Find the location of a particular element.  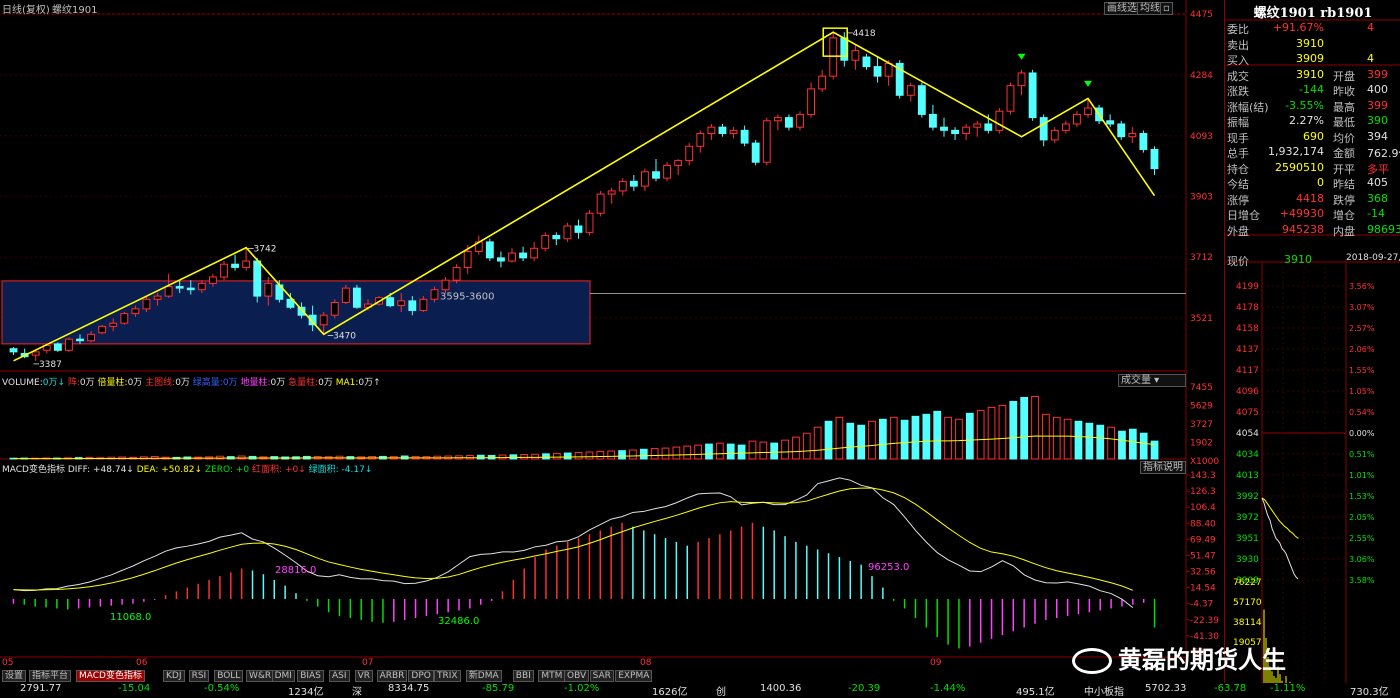

quote-row: 持仓 2590510 开平 多平 is located at coordinates (1313, 168).